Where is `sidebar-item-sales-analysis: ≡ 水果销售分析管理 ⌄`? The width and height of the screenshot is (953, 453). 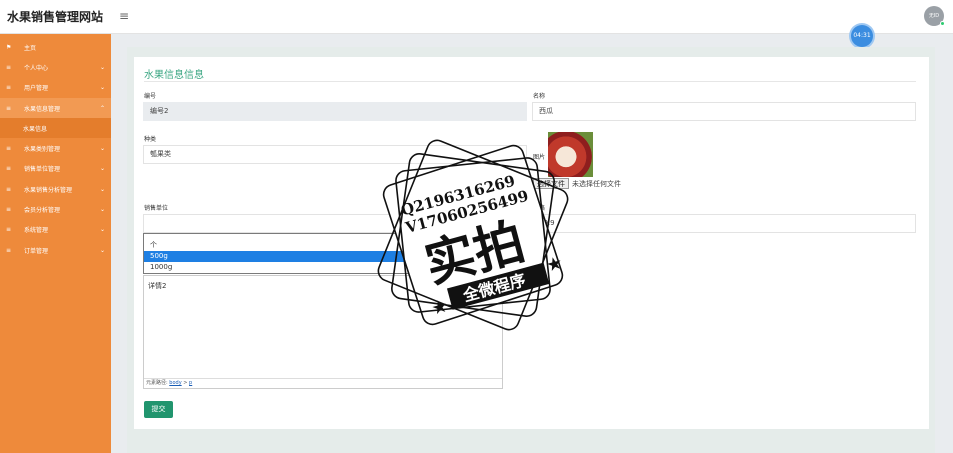 sidebar-item-sales-analysis: ≡ 水果销售分析管理 ⌄ is located at coordinates (55, 189).